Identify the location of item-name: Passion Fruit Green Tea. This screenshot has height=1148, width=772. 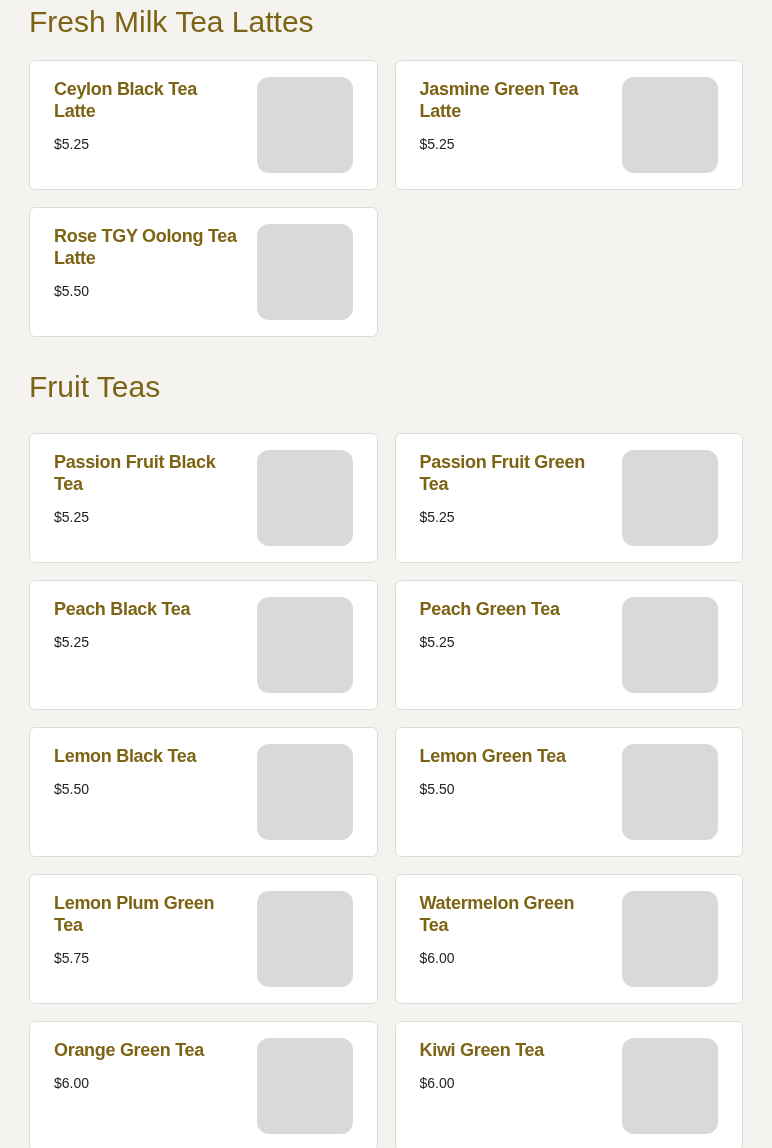
(502, 473).